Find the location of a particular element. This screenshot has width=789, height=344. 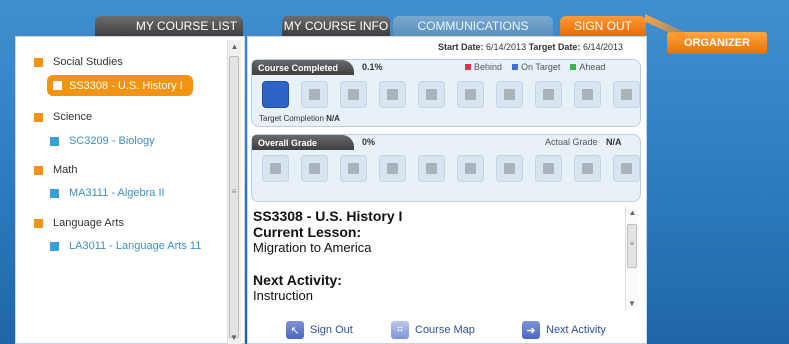

course-map-button: ⌗ Course Map is located at coordinates (433, 330).